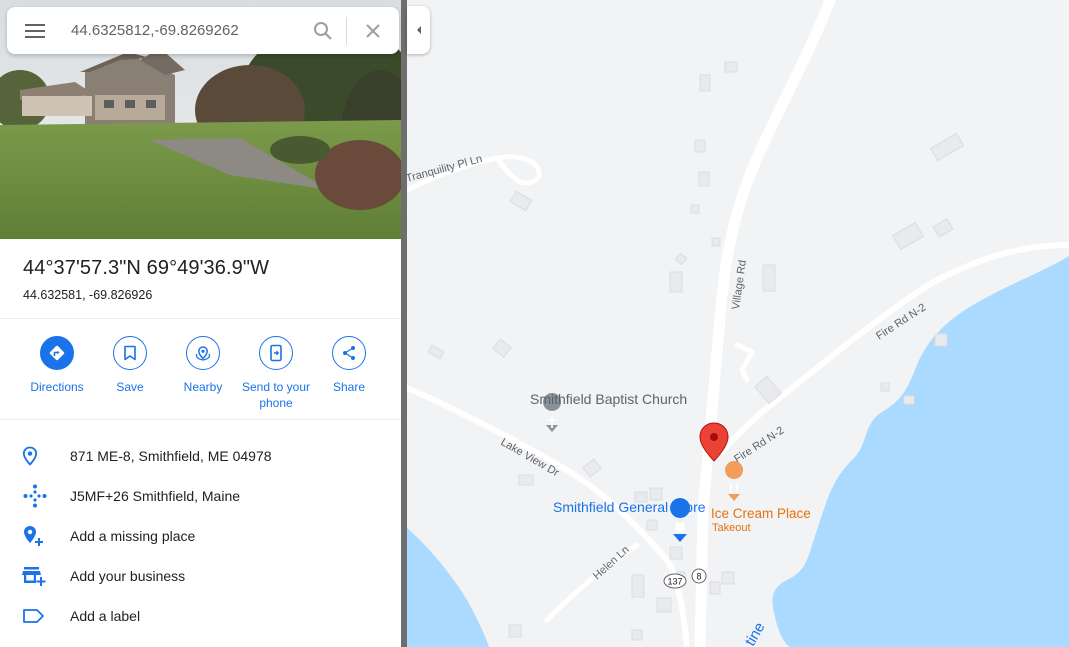 This screenshot has height=647, width=1069. Describe the element at coordinates (731, 528) in the screenshot. I see `ice-cream-sublabel: Takeout` at that location.